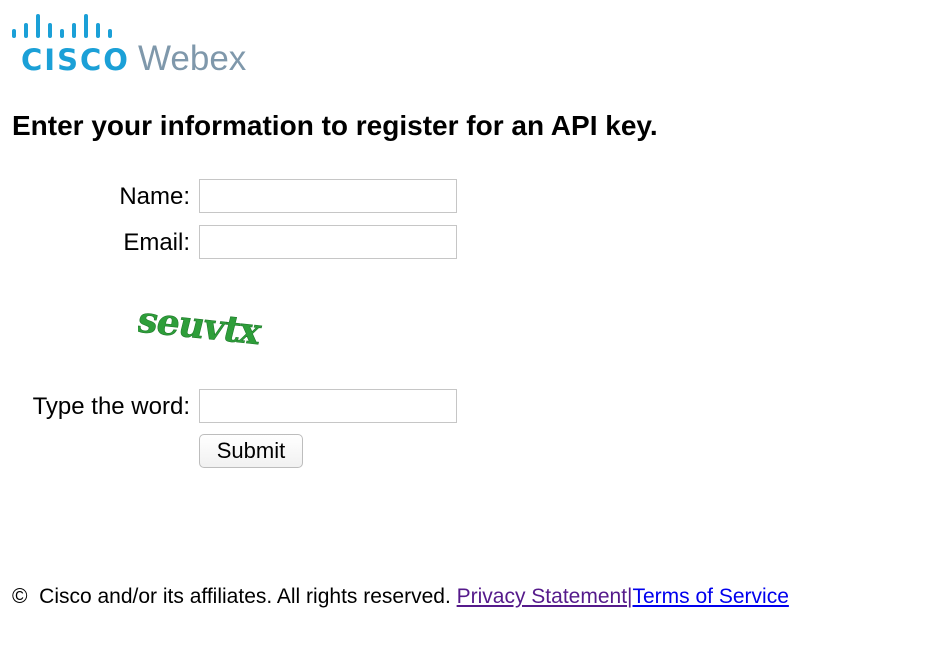 The width and height of the screenshot is (928, 660). Describe the element at coordinates (711, 596) in the screenshot. I see `terms-of-service-link: Terms of Service` at that location.